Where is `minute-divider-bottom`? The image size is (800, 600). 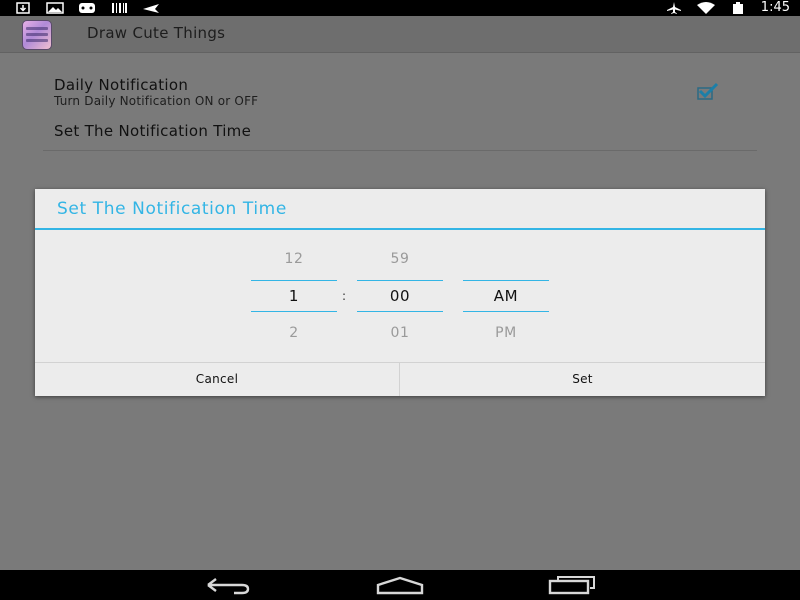
minute-divider-bottom is located at coordinates (400, 311).